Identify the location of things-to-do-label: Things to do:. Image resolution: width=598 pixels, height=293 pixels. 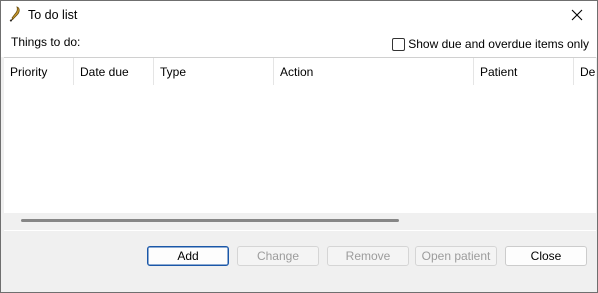
(46, 42).